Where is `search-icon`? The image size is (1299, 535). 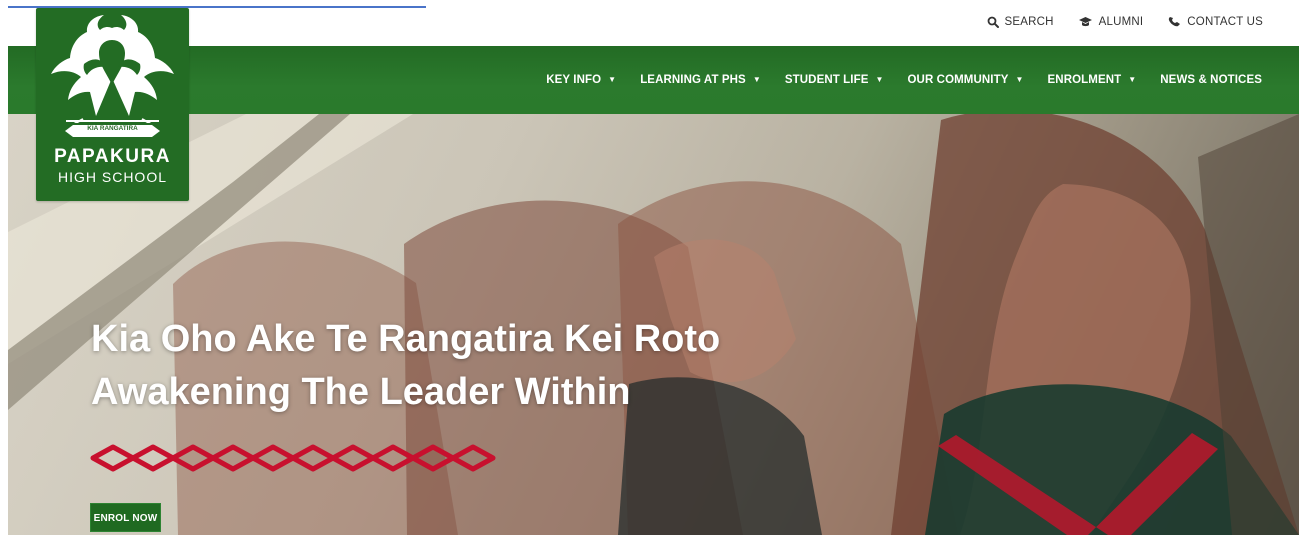 search-icon is located at coordinates (993, 22).